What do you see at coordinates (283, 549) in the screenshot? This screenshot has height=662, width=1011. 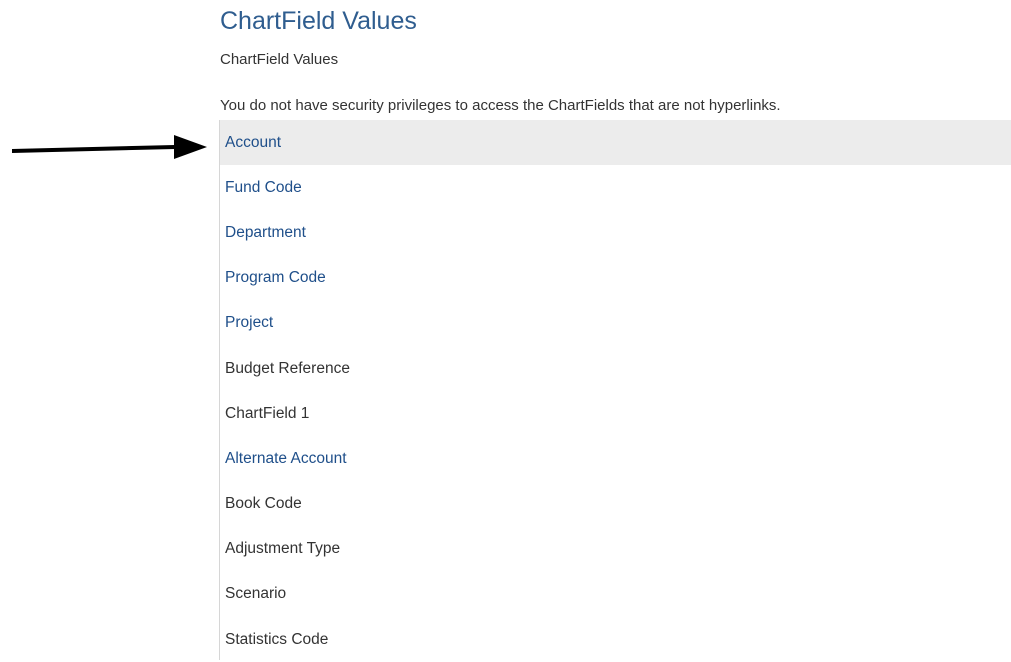 I see `chartfield-label-adjustment-type: Adjustment Type` at bounding box center [283, 549].